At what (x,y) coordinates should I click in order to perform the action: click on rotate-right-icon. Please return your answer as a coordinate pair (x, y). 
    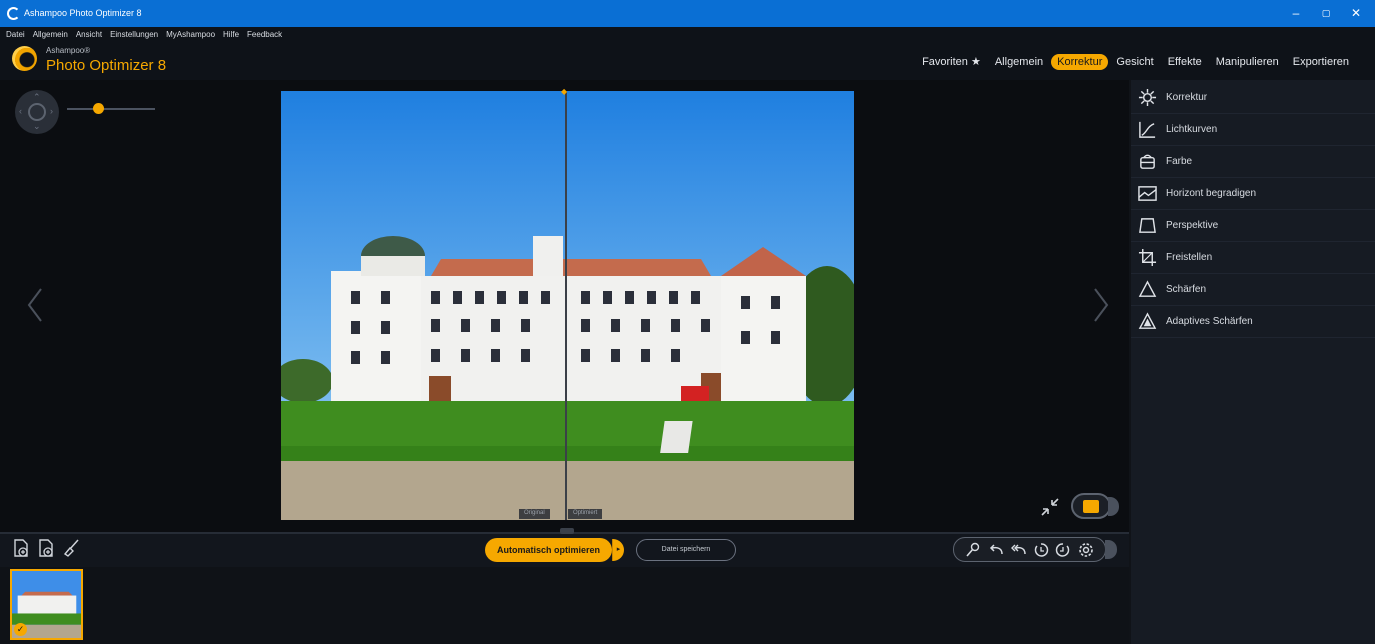
    Looking at the image, I should click on (1063, 550).